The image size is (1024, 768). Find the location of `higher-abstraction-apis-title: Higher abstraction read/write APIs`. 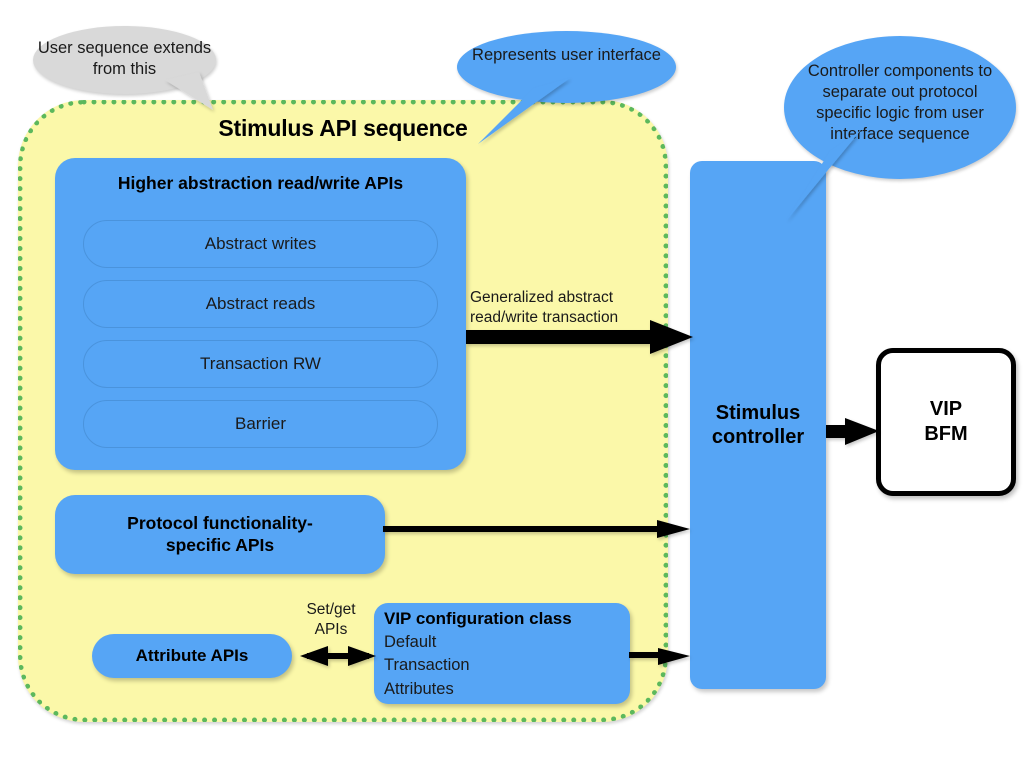

higher-abstraction-apis-title: Higher abstraction read/write APIs is located at coordinates (260, 183).